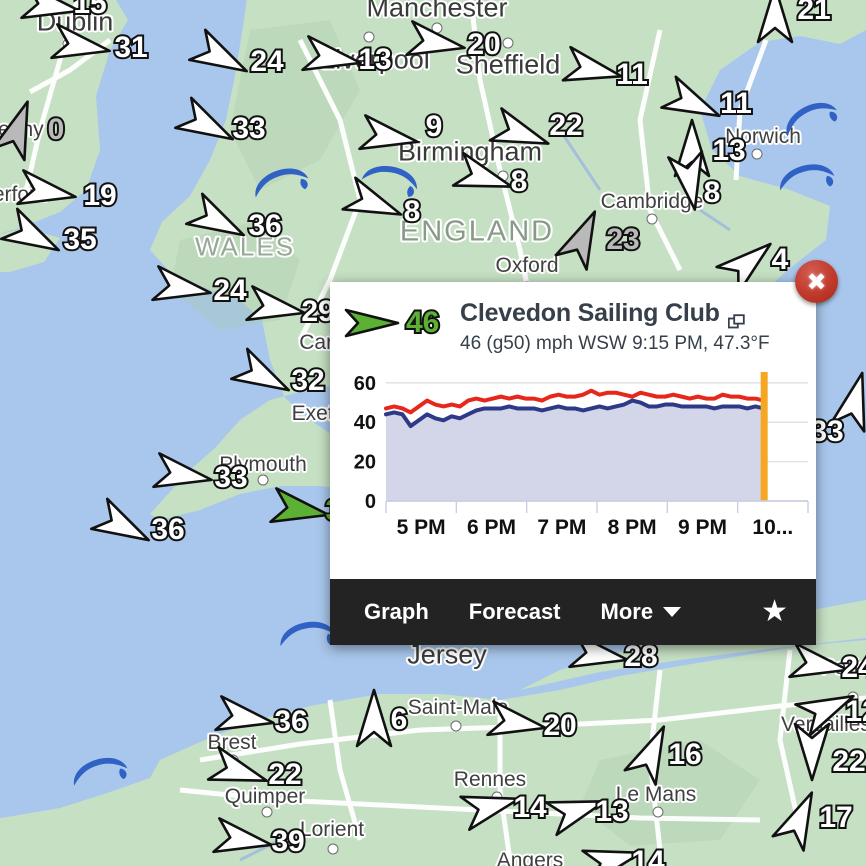  What do you see at coordinates (640, 656) in the screenshot?
I see `wind-speed-label: 28` at bounding box center [640, 656].